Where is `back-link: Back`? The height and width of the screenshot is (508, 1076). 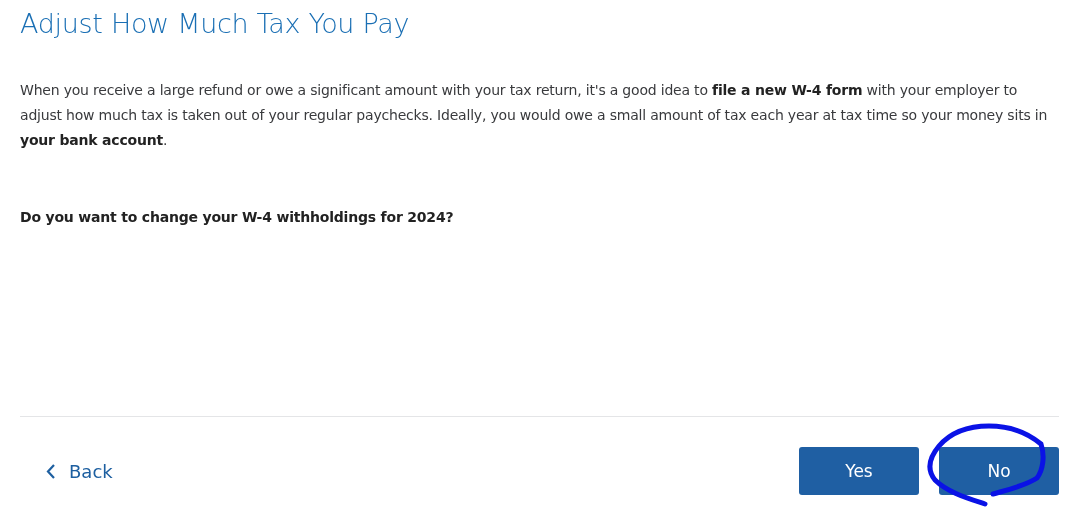 back-link: Back is located at coordinates (79, 471).